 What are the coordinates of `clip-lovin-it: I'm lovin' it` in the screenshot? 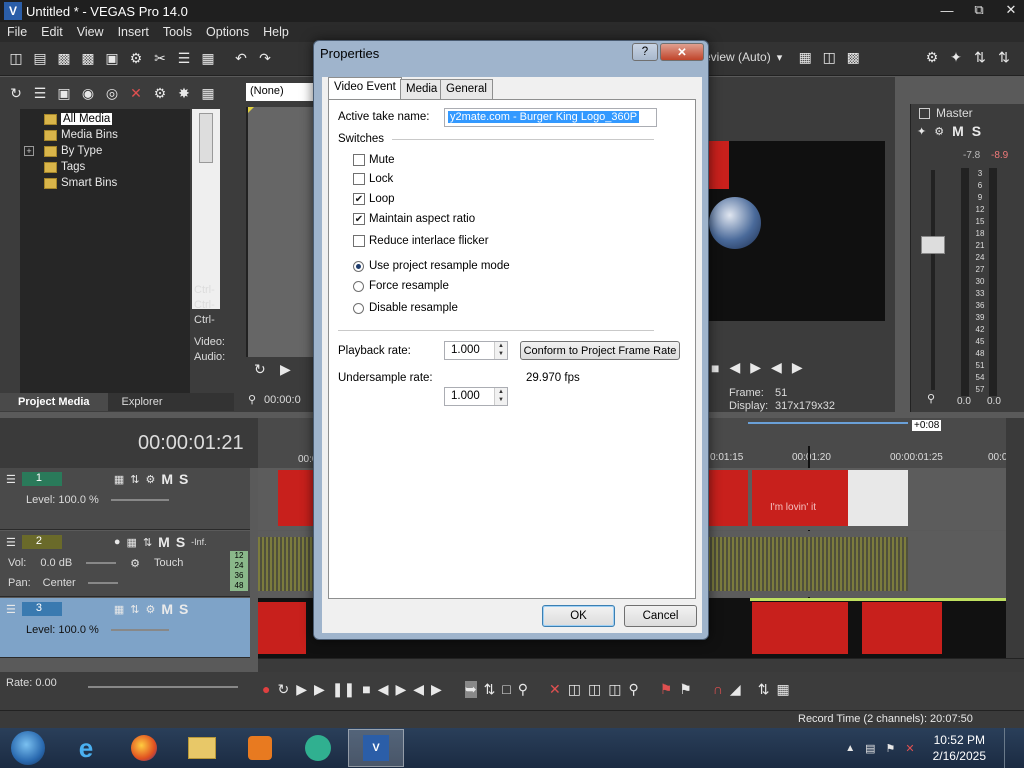 It's located at (800, 498).